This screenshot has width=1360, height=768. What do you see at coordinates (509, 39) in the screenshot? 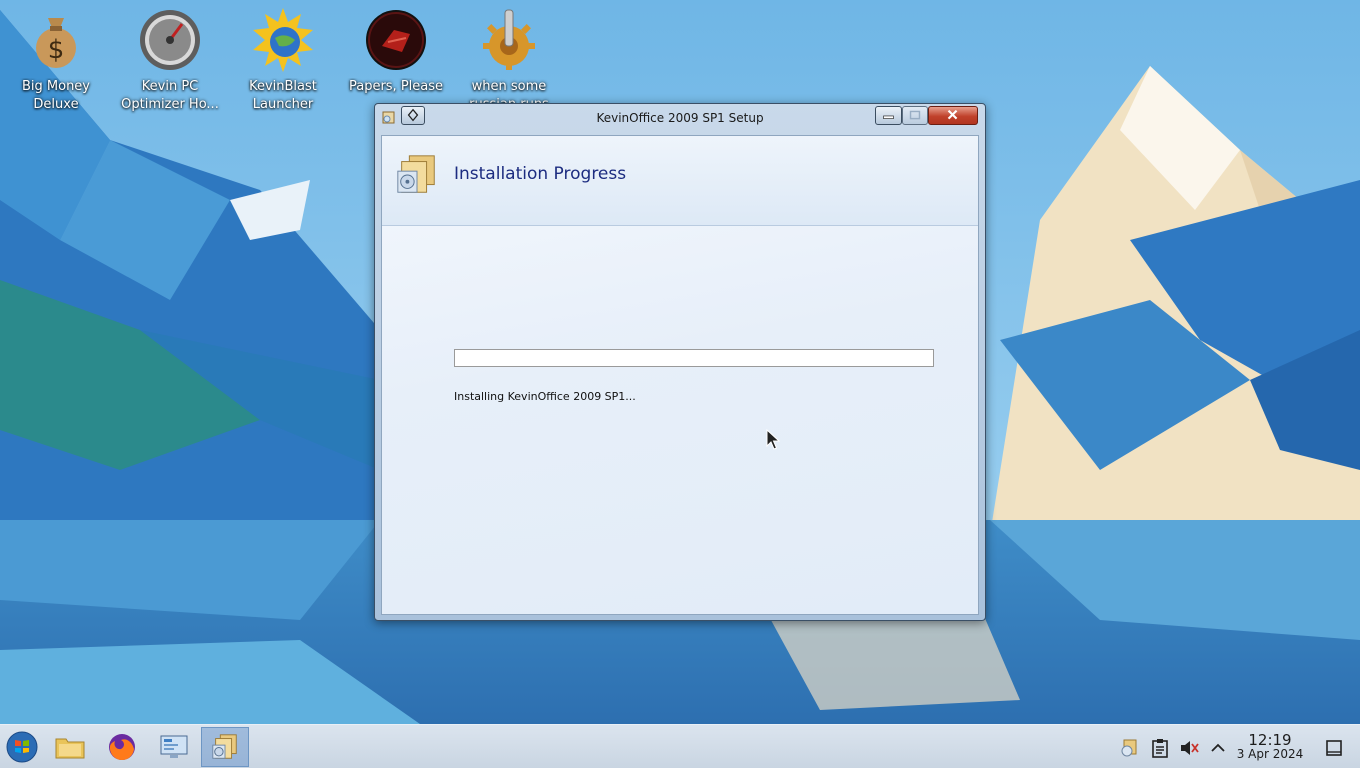
I see `gear-icon` at bounding box center [509, 39].